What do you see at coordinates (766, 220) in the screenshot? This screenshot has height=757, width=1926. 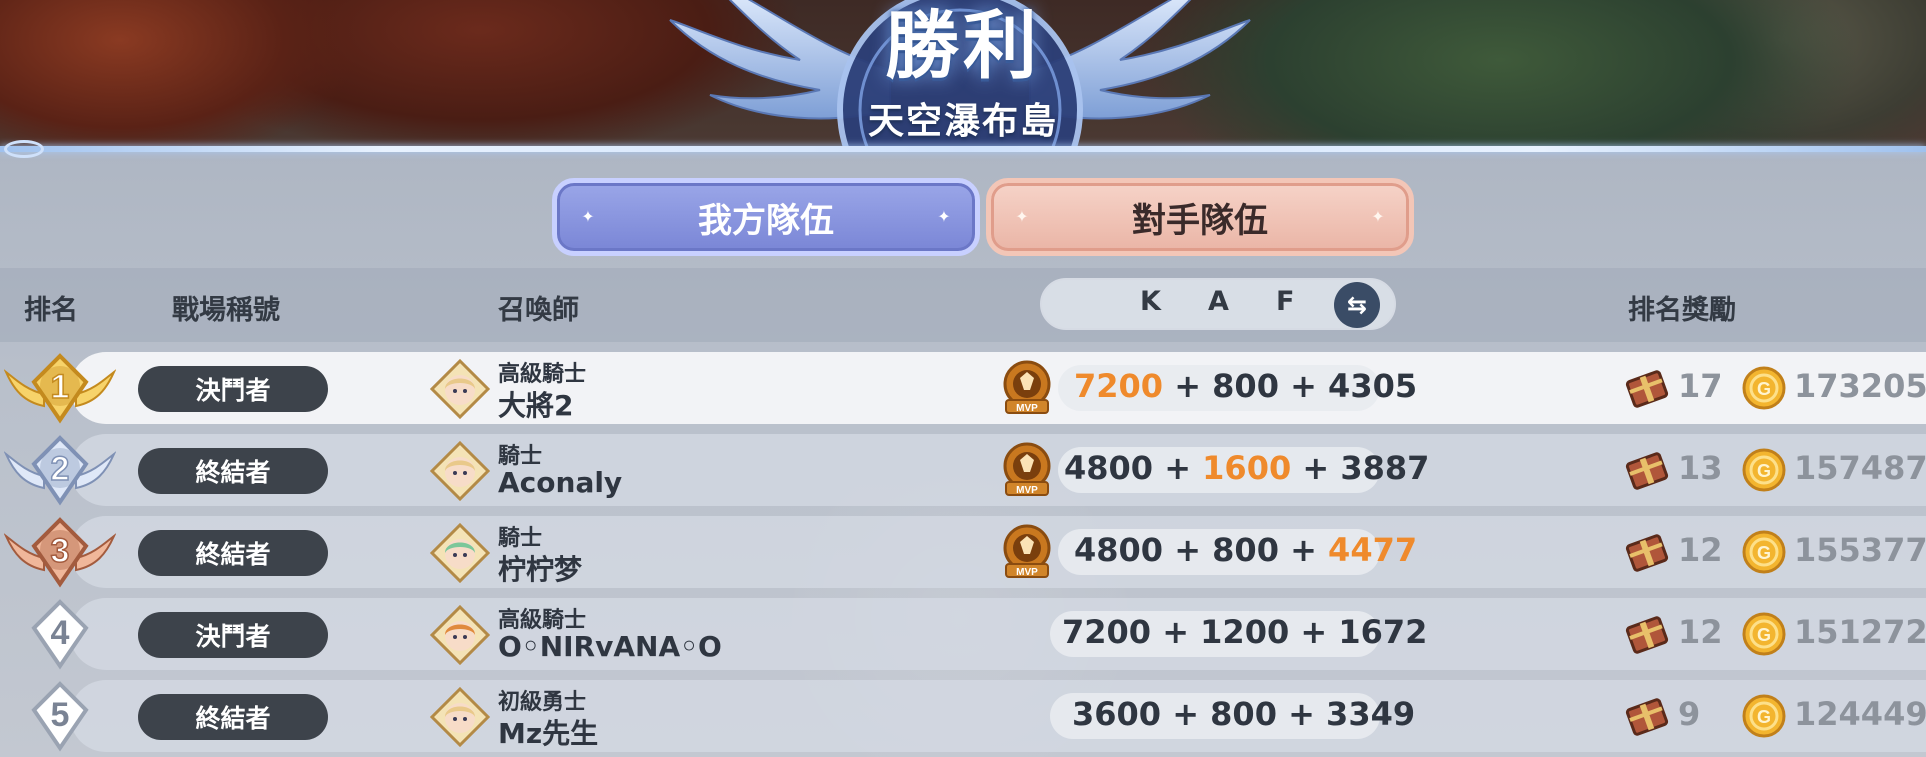 I see `tab-my-team-label: 我方隊伍` at bounding box center [766, 220].